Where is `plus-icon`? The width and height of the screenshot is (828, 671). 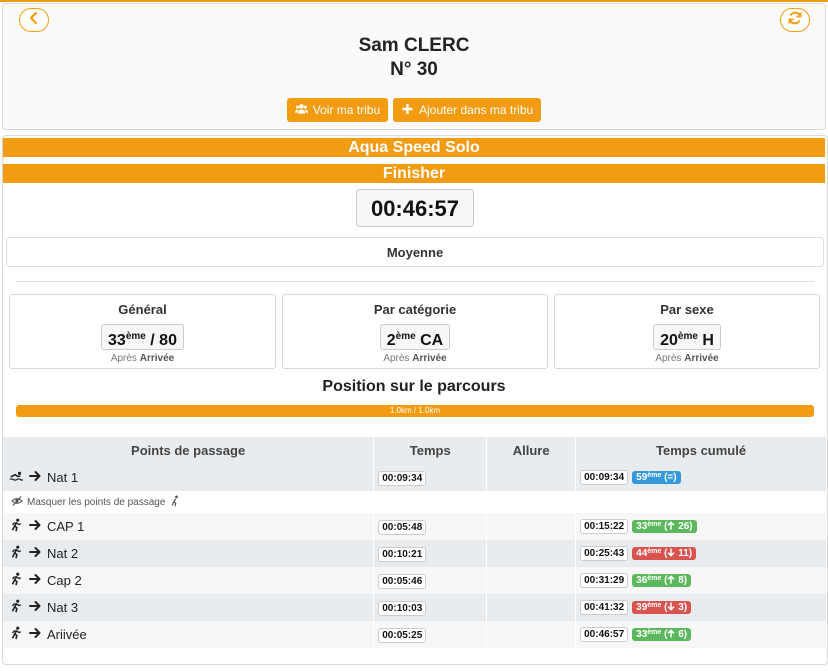 plus-icon is located at coordinates (407, 110).